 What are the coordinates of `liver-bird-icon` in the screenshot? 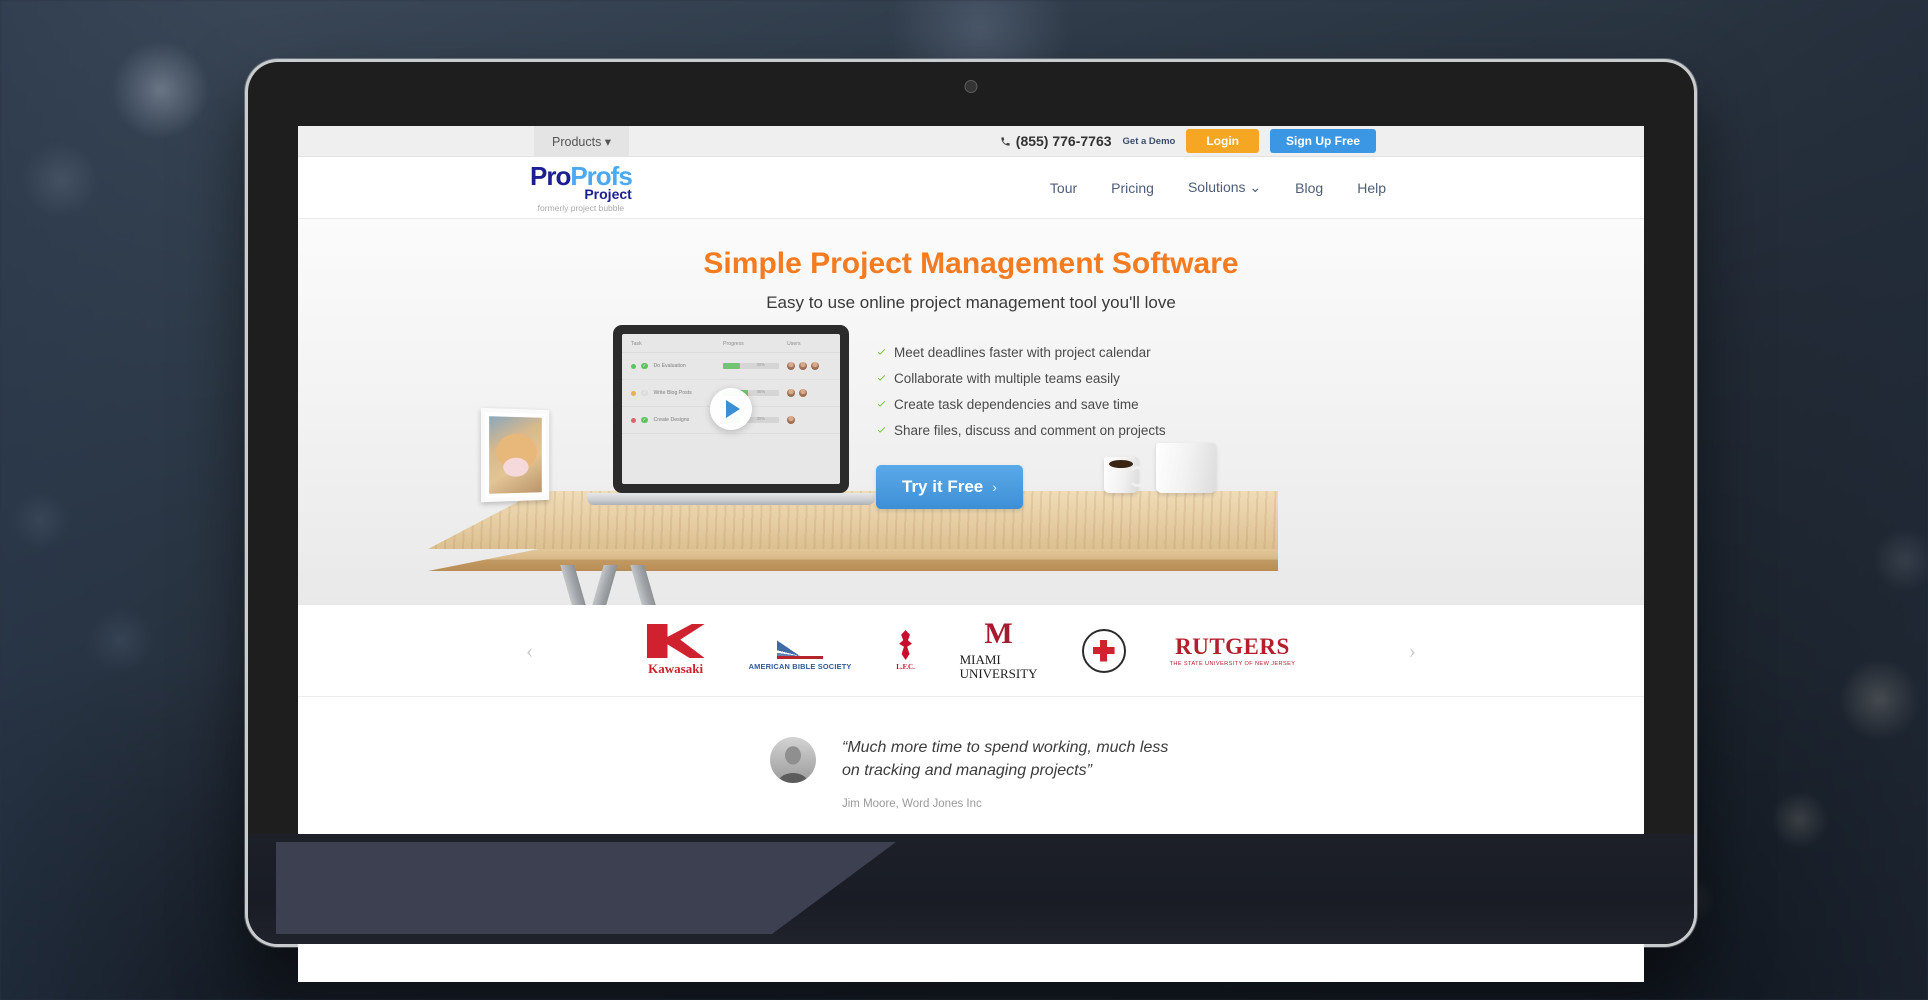 It's located at (905, 645).